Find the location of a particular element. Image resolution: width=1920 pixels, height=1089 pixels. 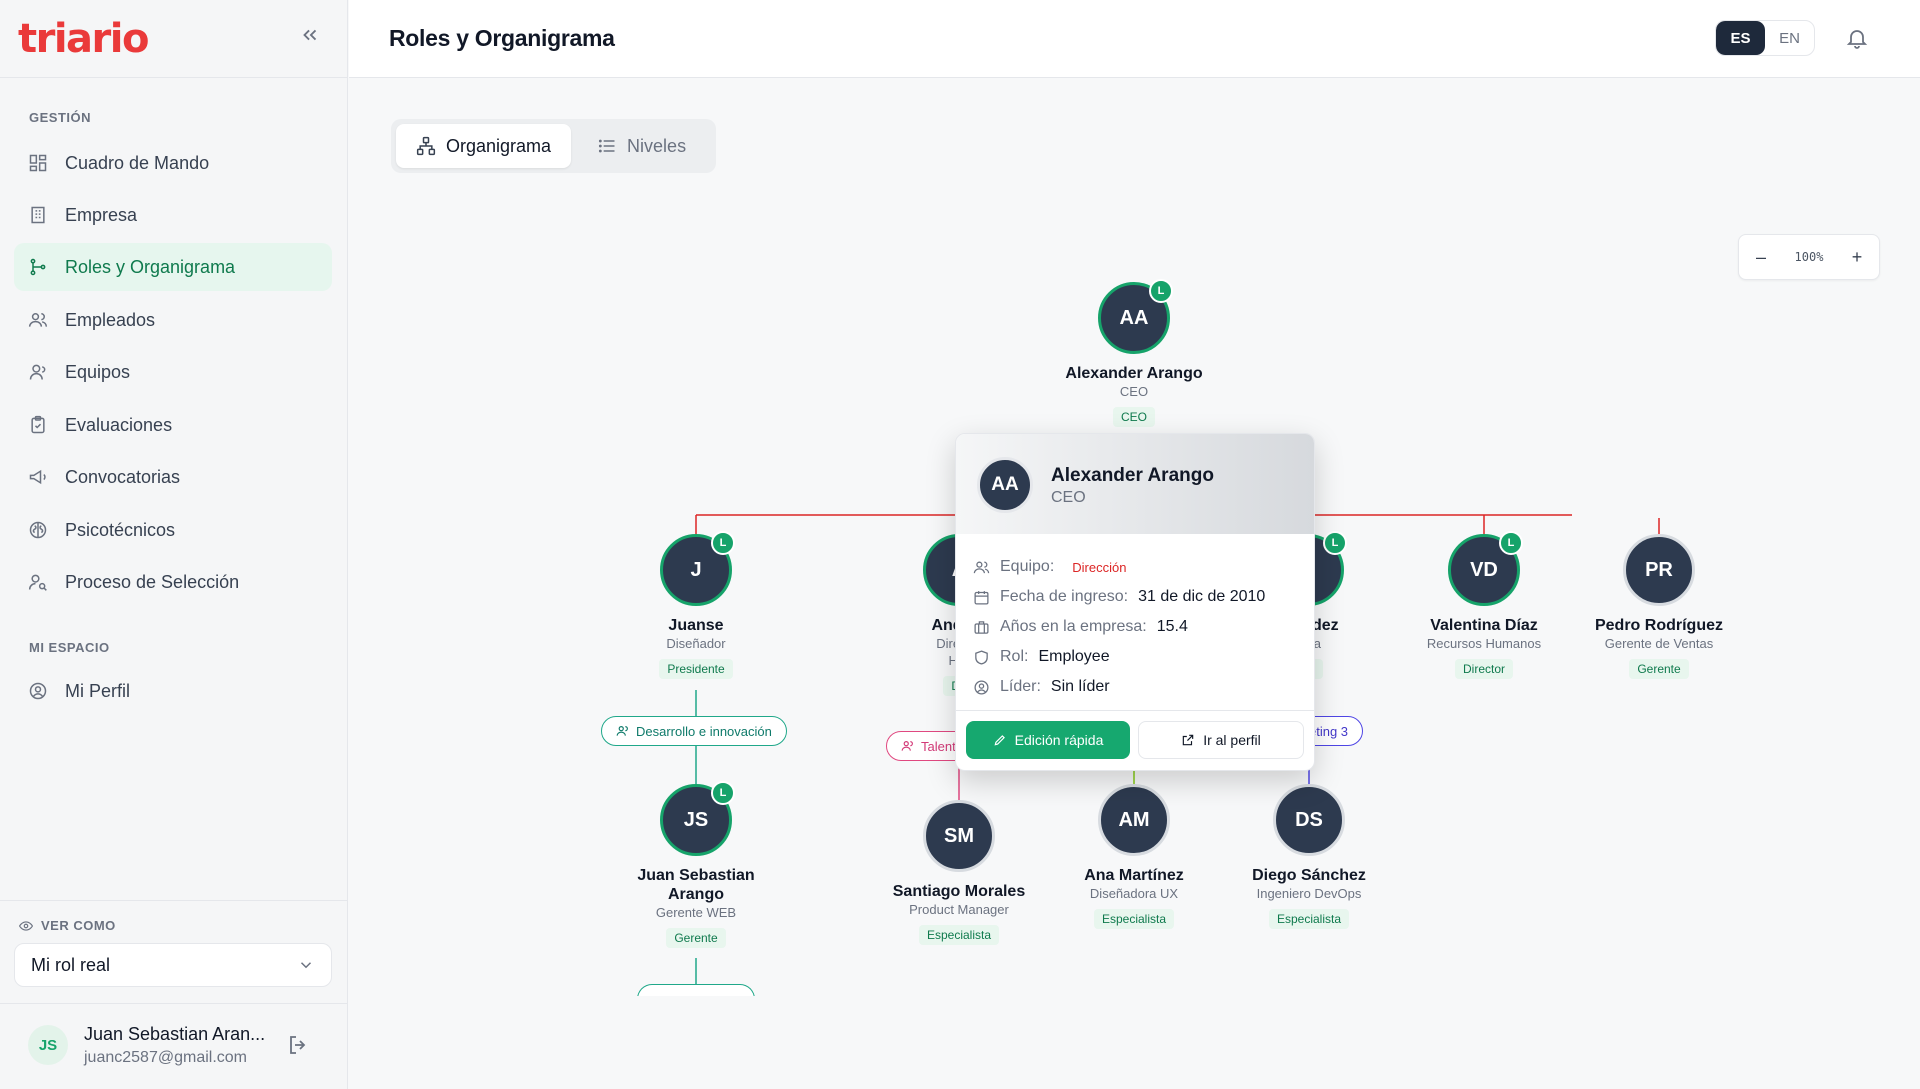

logout-button is located at coordinates (299, 1046).